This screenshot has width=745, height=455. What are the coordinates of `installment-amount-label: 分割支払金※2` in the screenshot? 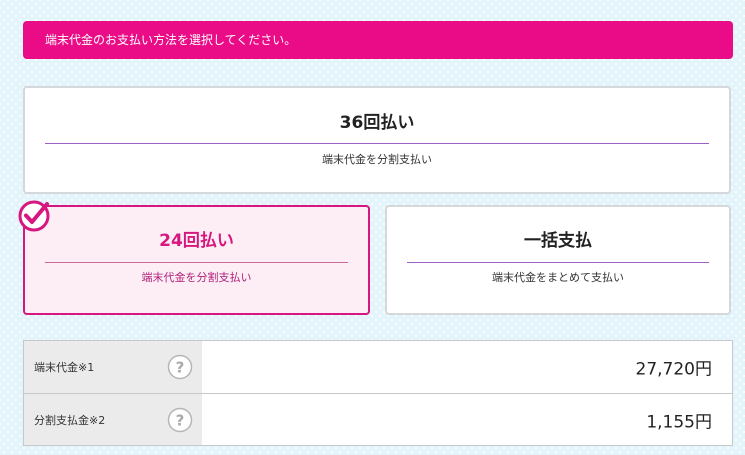 It's located at (70, 420).